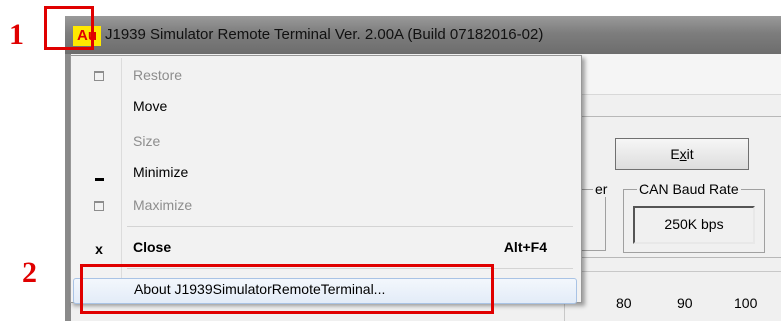  Describe the element at coordinates (746, 303) in the screenshot. I see `scale-label-100: 100` at that location.